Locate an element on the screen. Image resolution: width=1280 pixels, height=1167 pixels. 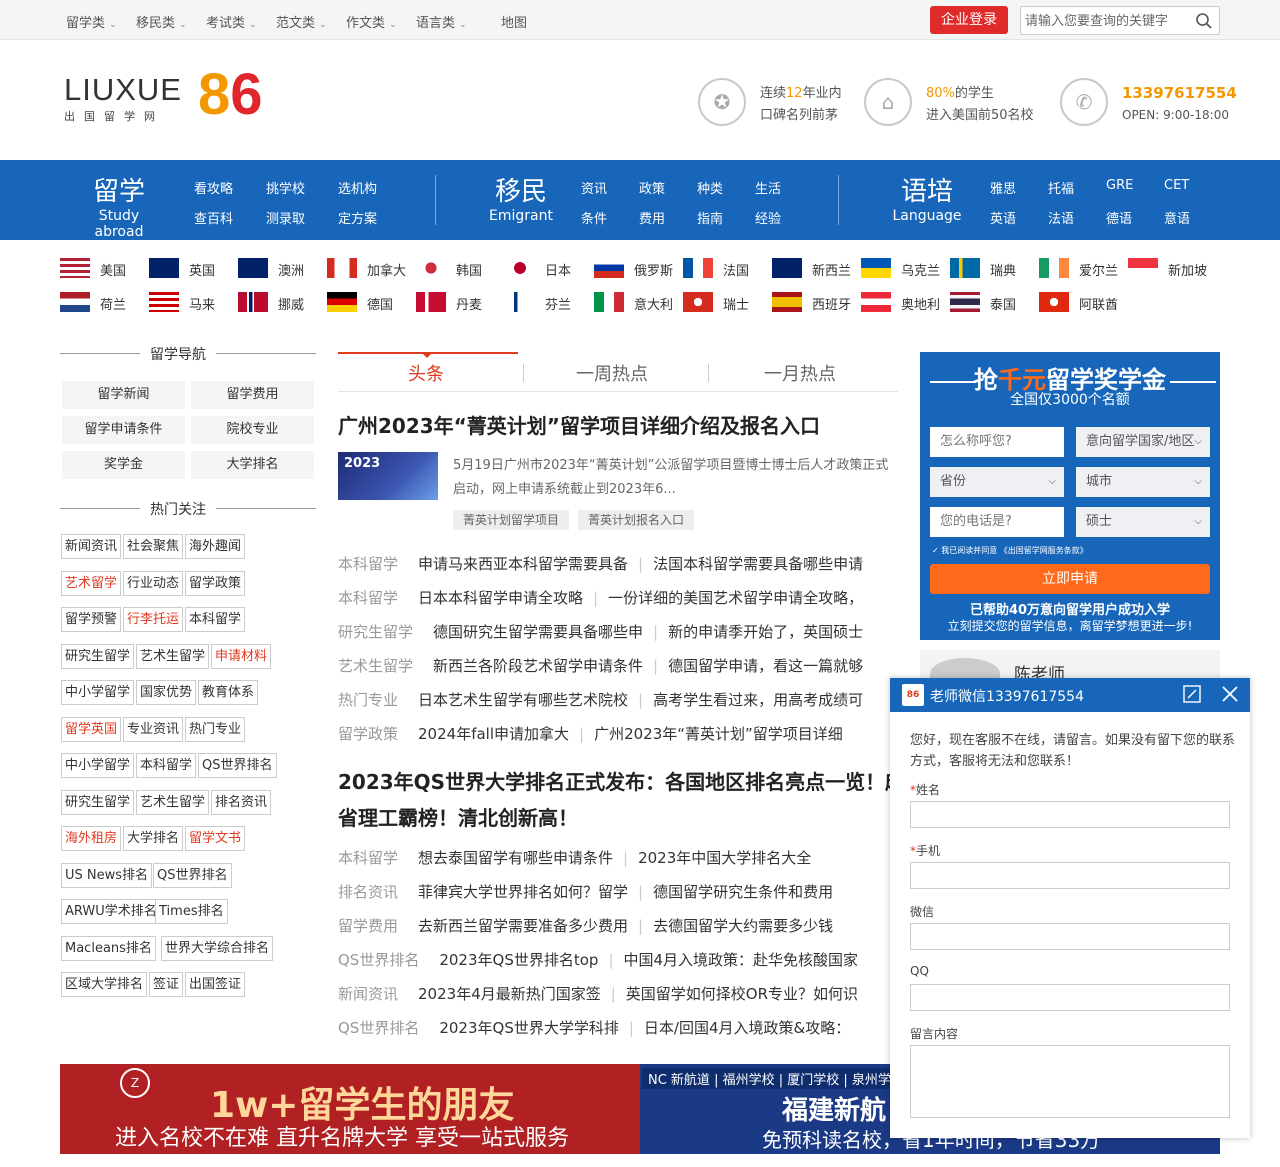
nav-link: 经验 is located at coordinates (768, 217).